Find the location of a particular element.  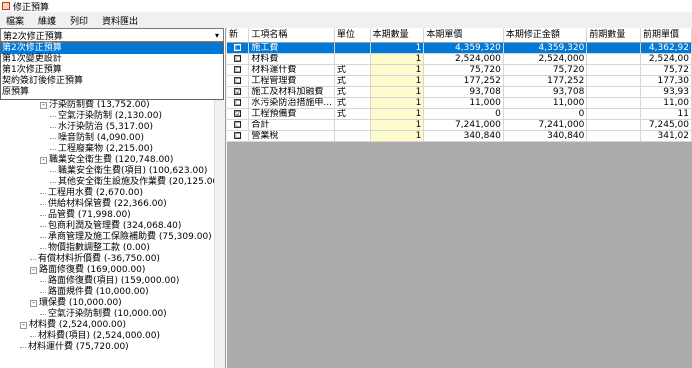

cell-price: 340,840 is located at coordinates (463, 136).